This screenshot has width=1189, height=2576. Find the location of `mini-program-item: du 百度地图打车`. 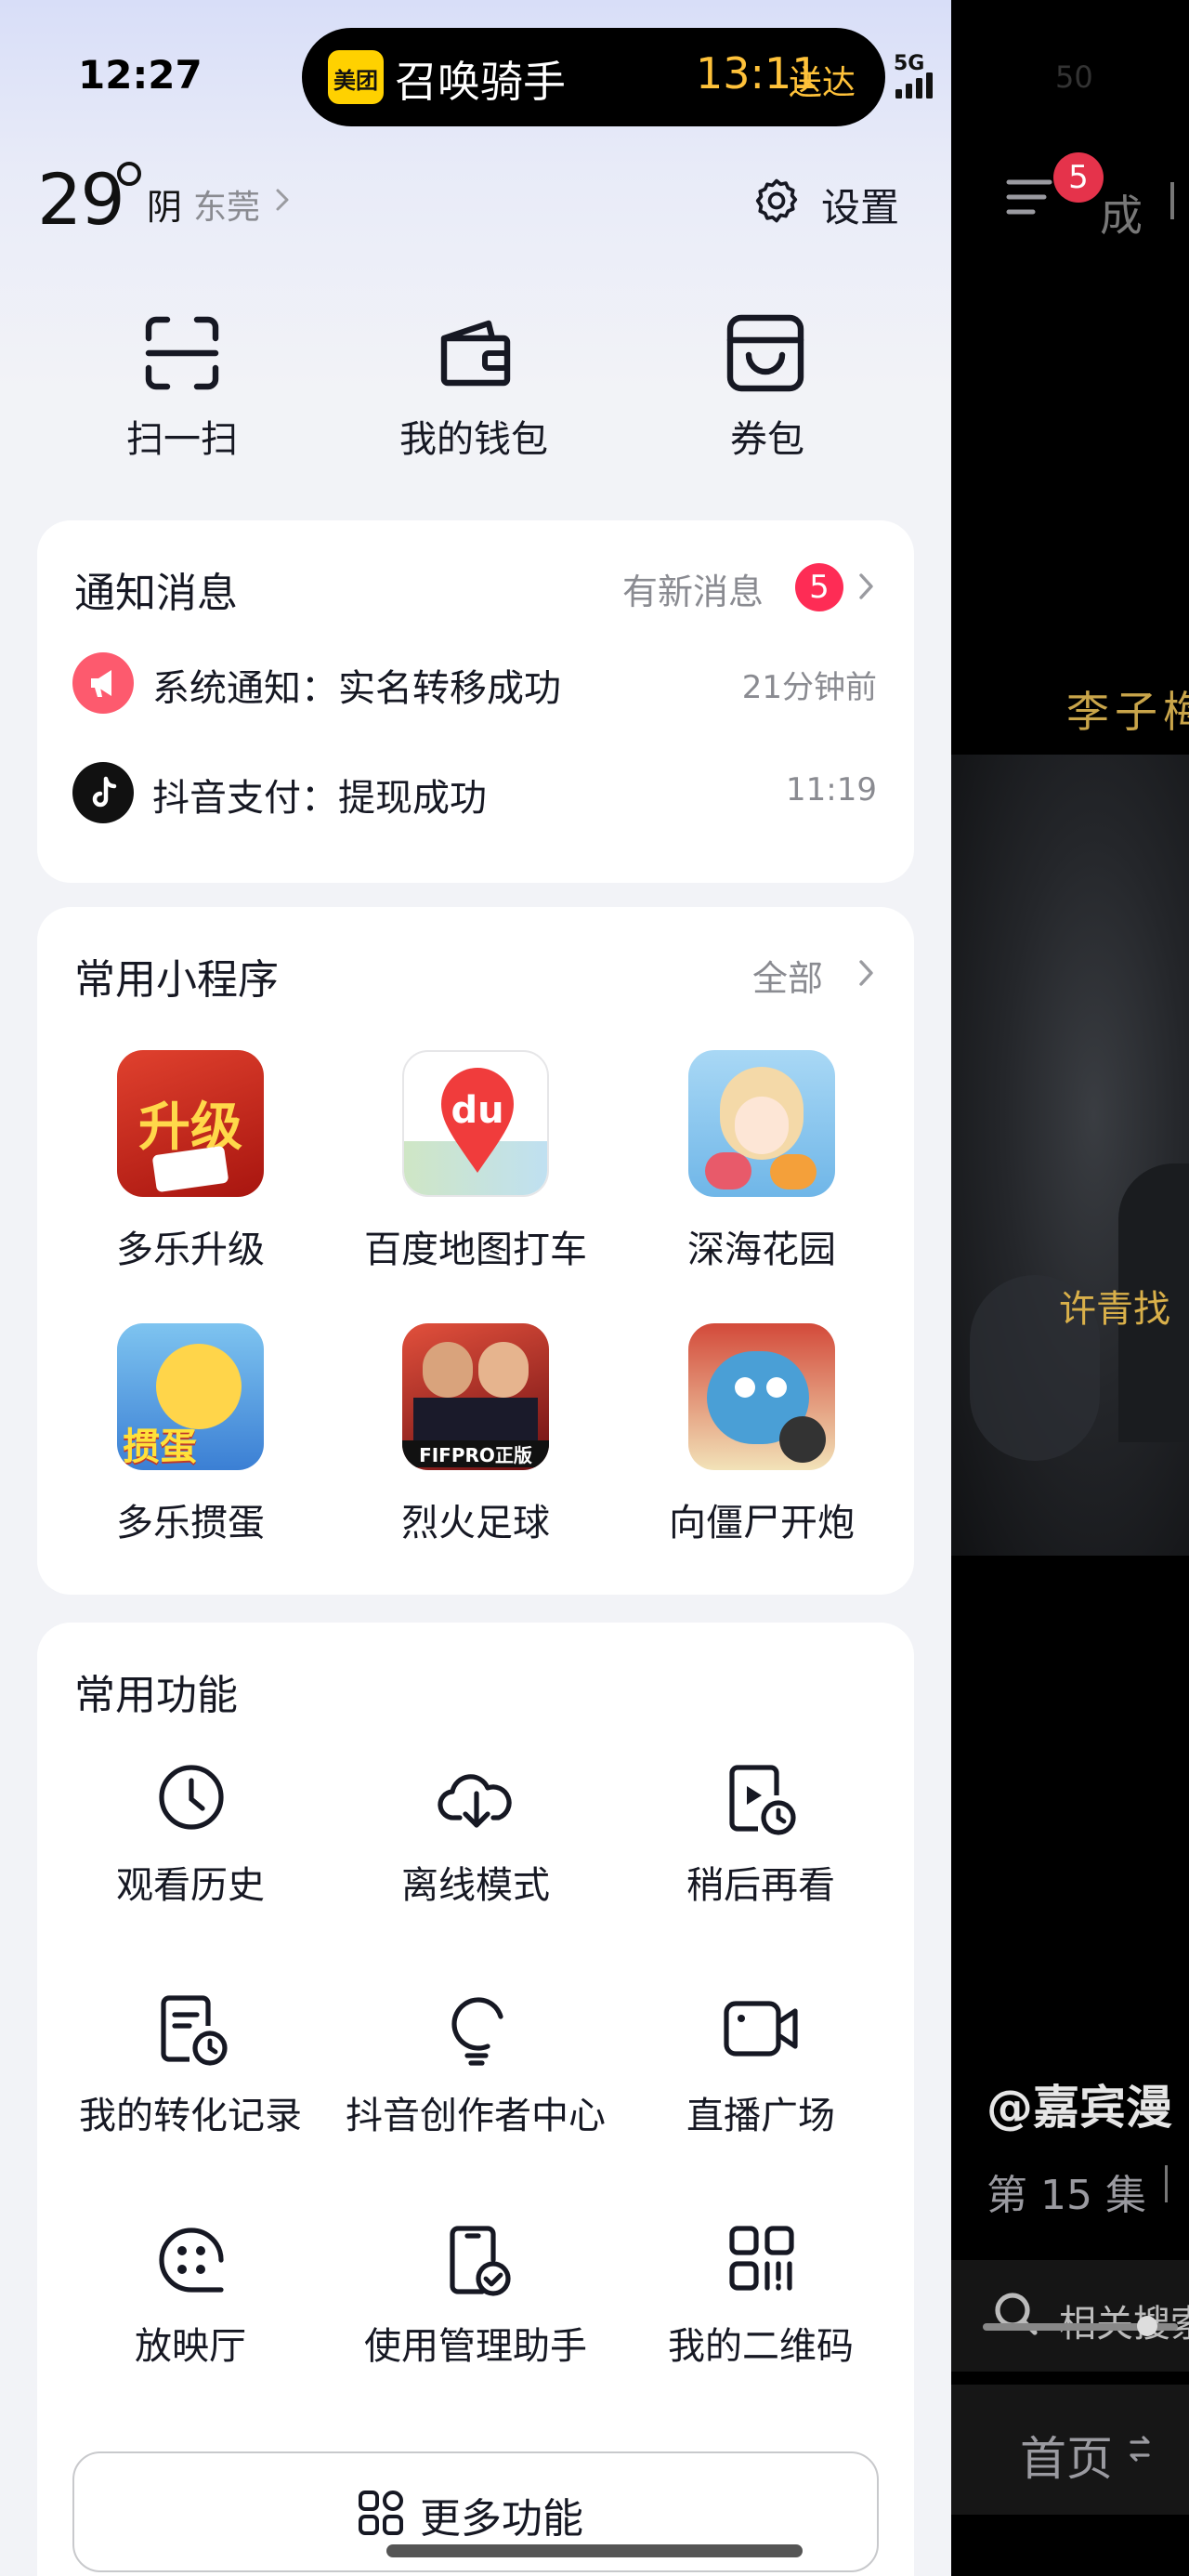

mini-program-item: du 百度地图打车 is located at coordinates (475, 1161).